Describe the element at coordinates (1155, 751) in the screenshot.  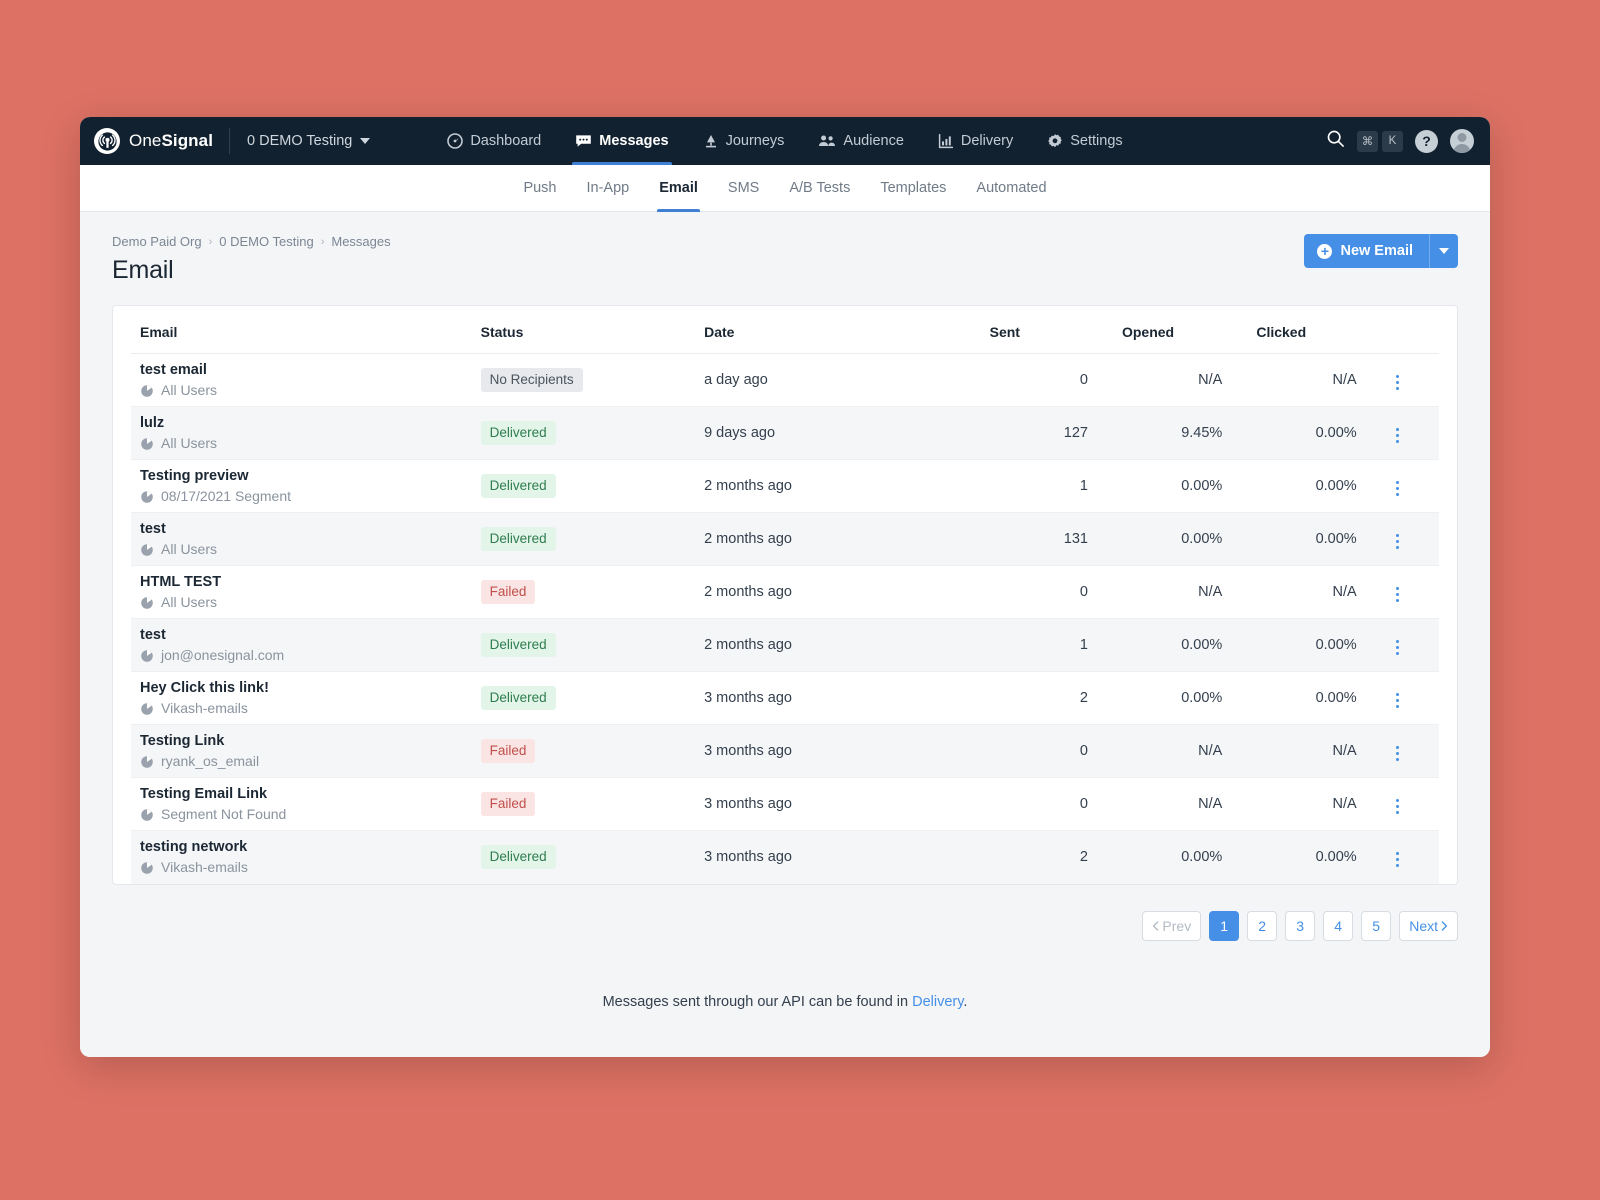
I see `cell-opened: N/A` at that location.